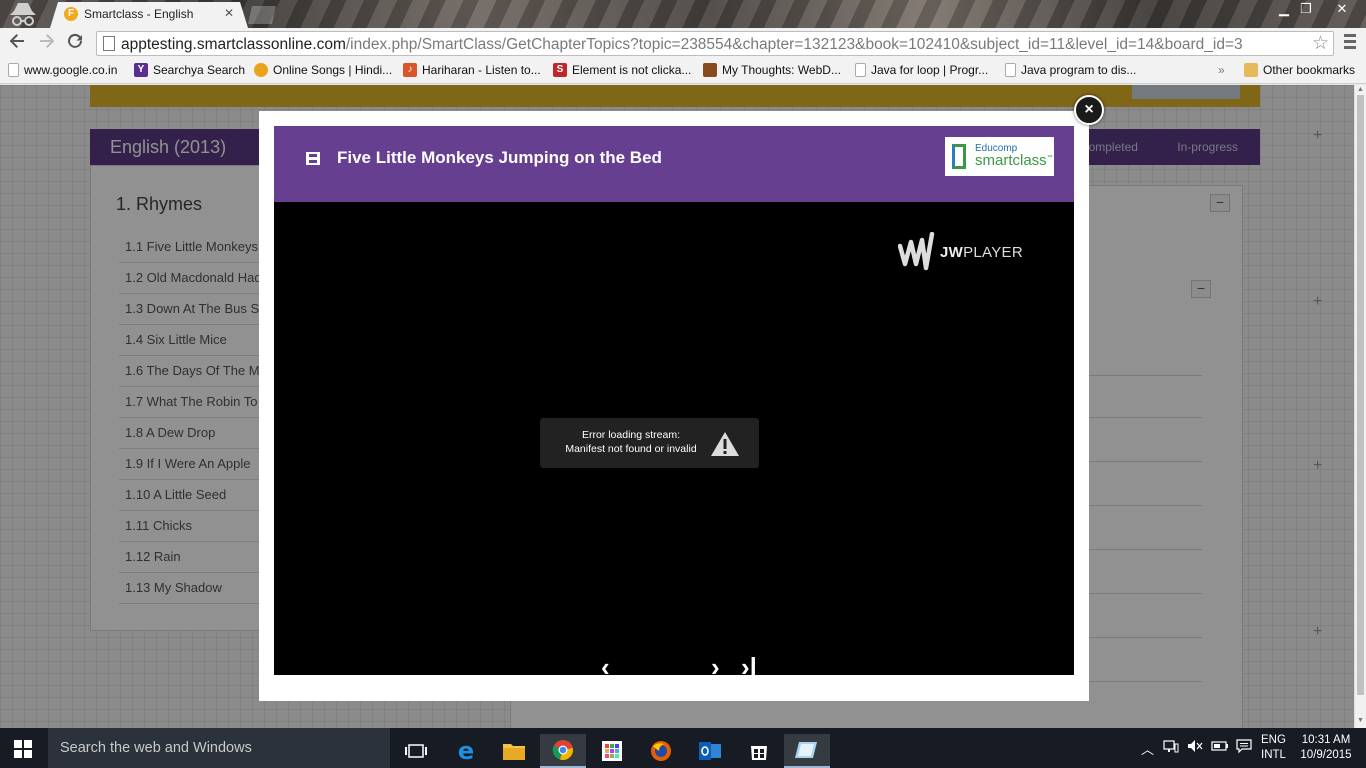  What do you see at coordinates (139, 14) in the screenshot?
I see `tab-title: Smartclass - English` at bounding box center [139, 14].